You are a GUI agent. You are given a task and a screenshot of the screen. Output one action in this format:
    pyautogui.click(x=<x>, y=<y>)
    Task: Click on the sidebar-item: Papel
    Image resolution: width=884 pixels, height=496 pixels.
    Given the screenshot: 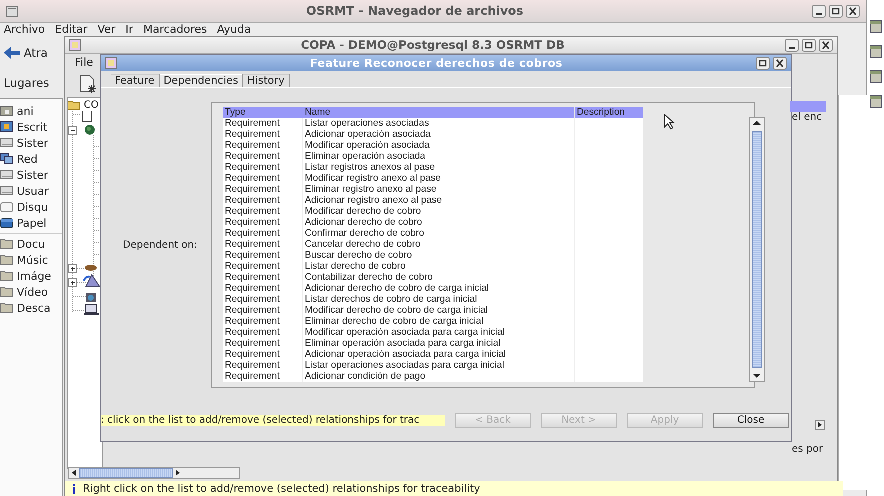 What is the action you would take?
    pyautogui.click(x=31, y=223)
    